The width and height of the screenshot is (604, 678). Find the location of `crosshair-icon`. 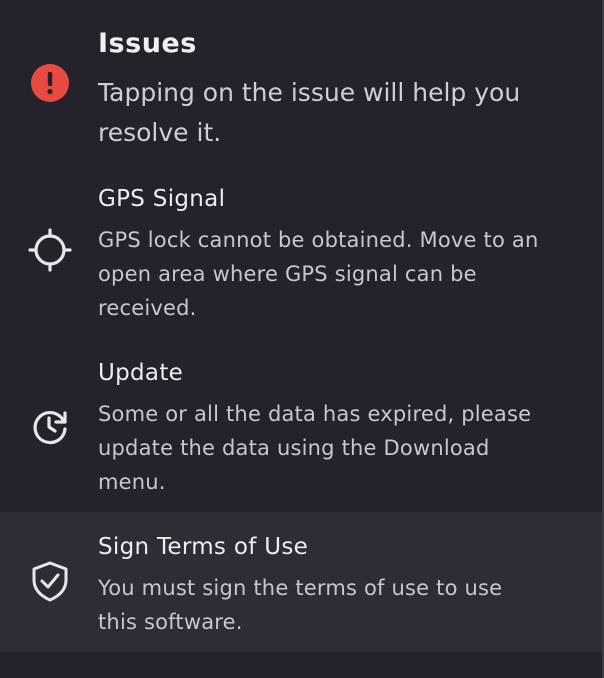

crosshair-icon is located at coordinates (50, 250).